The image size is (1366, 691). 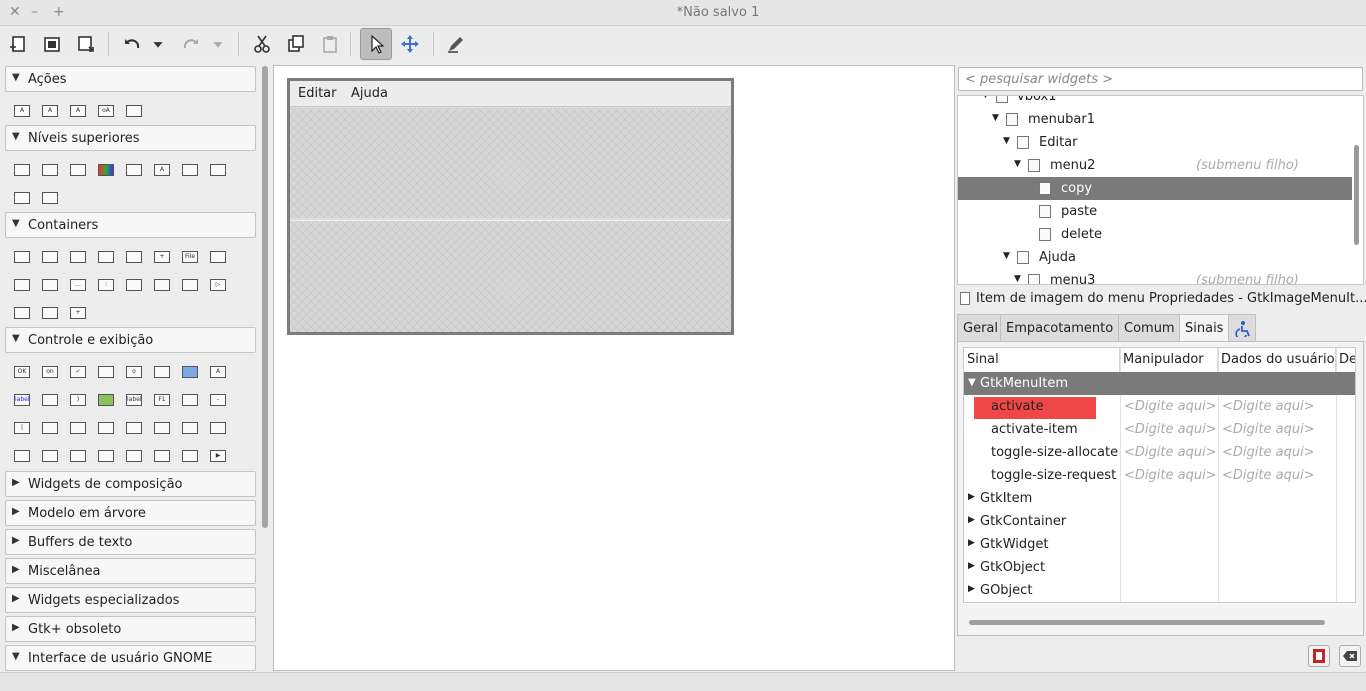 What do you see at coordinates (1160, 79) in the screenshot?
I see `widget-search-input: < pesquisar widgets >` at bounding box center [1160, 79].